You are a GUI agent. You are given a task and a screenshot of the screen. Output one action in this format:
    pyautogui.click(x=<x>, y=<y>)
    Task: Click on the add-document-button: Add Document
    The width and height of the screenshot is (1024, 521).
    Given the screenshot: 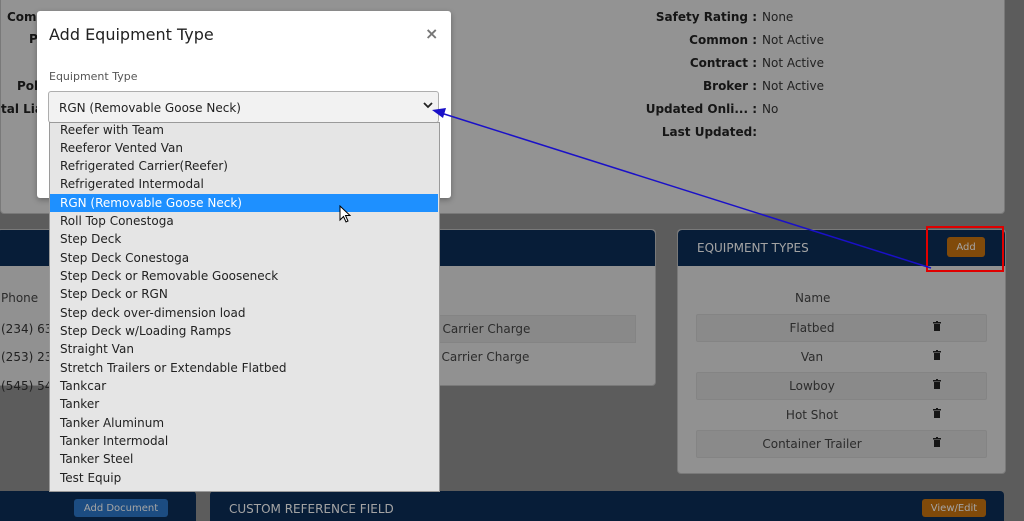 What is the action you would take?
    pyautogui.click(x=121, y=508)
    